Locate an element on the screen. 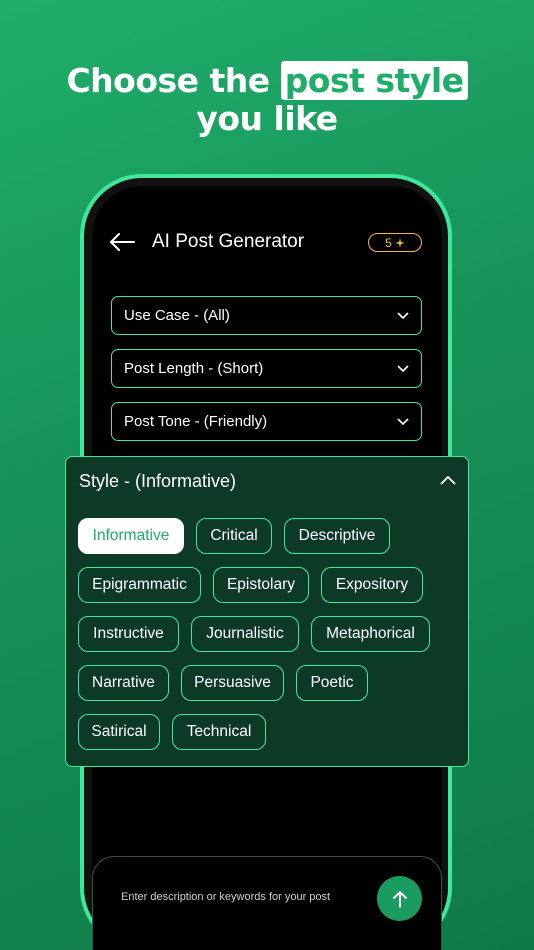  chip-descriptive: Descriptive is located at coordinates (337, 536).